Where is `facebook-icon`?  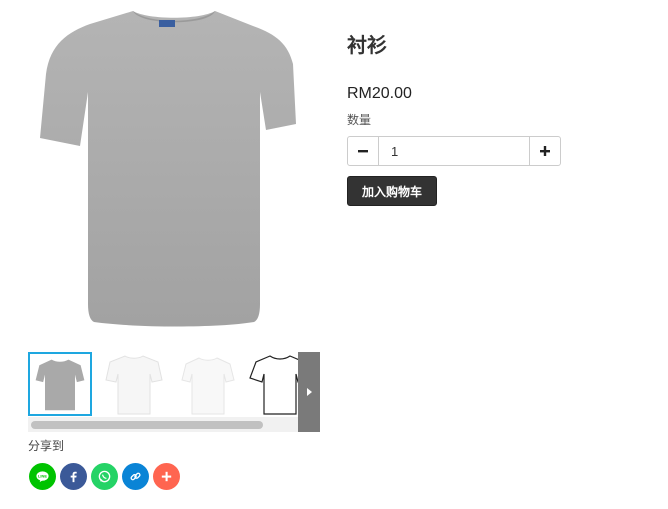
facebook-icon is located at coordinates (73, 477).